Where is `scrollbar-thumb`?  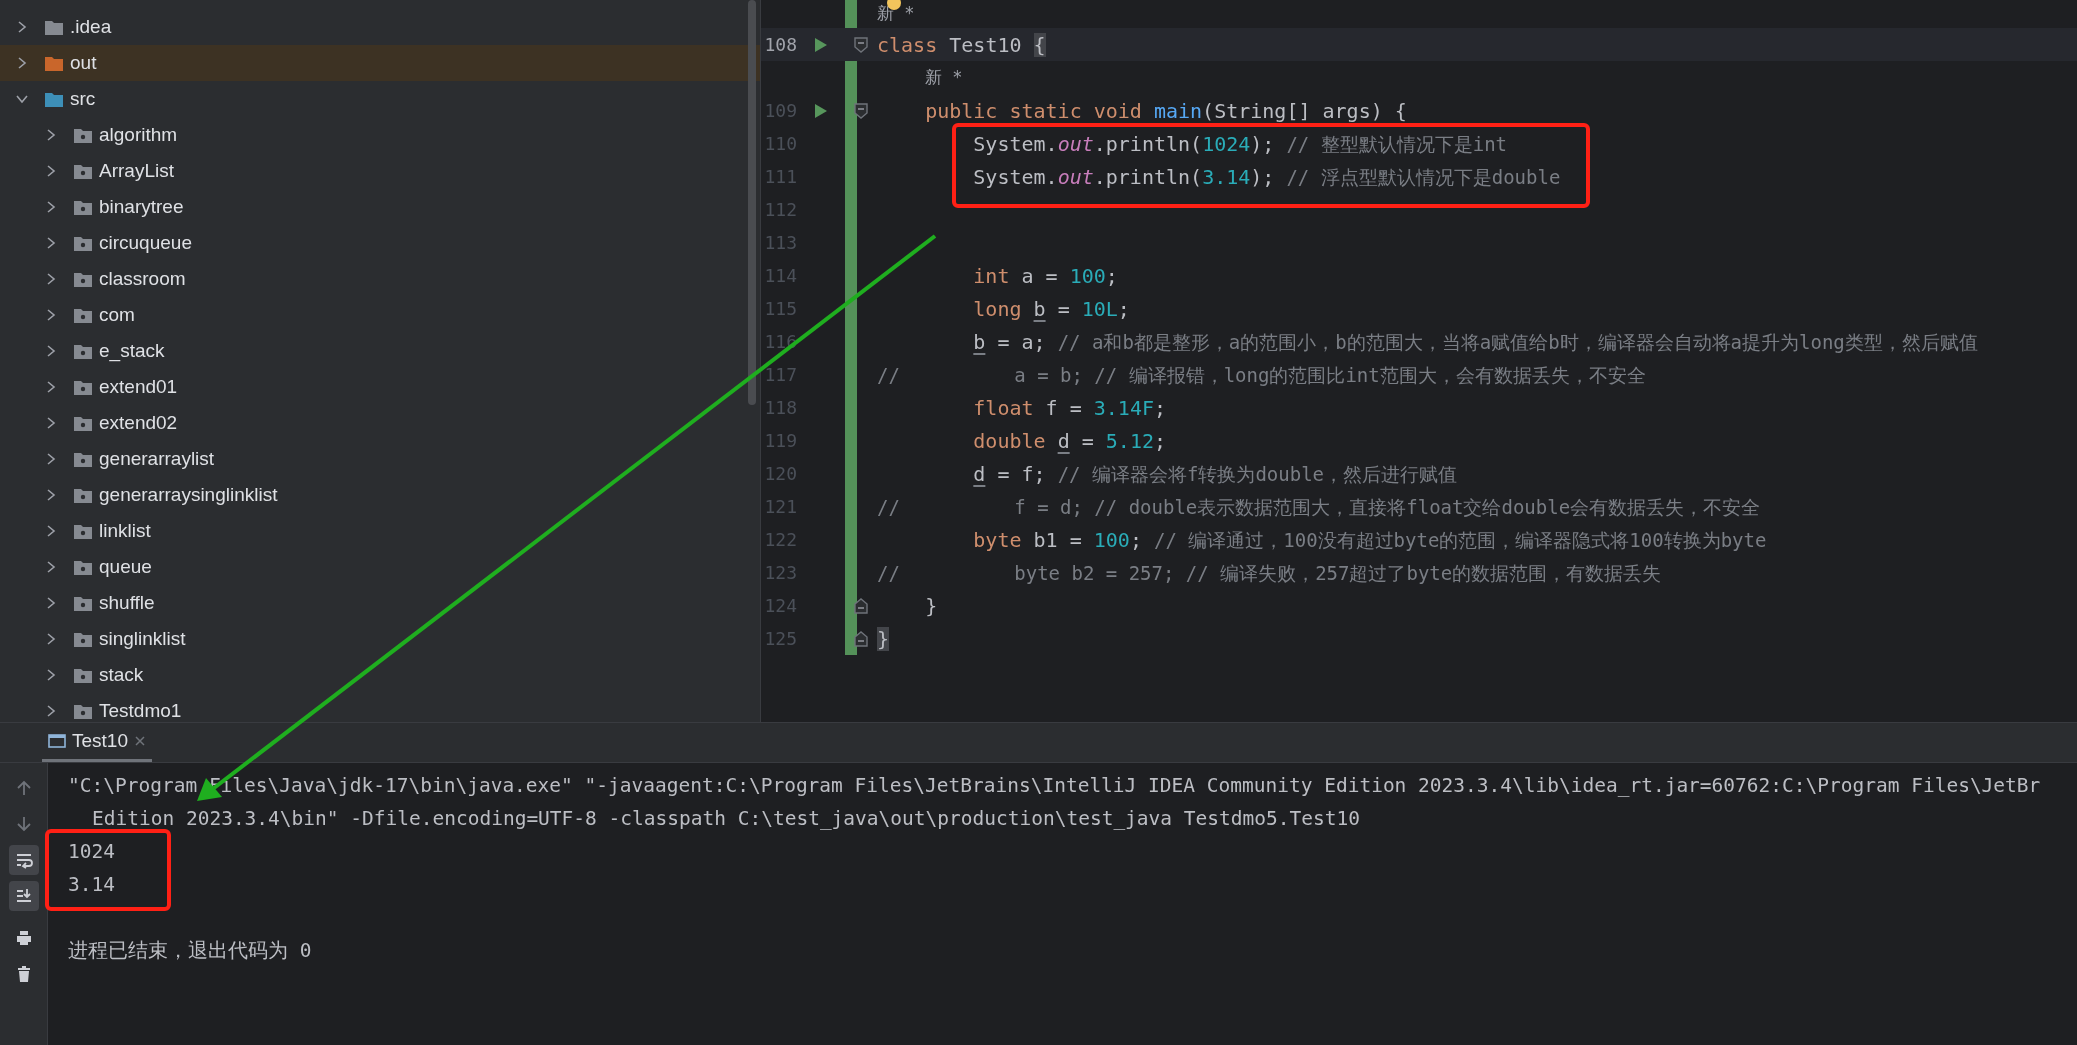 scrollbar-thumb is located at coordinates (752, 202).